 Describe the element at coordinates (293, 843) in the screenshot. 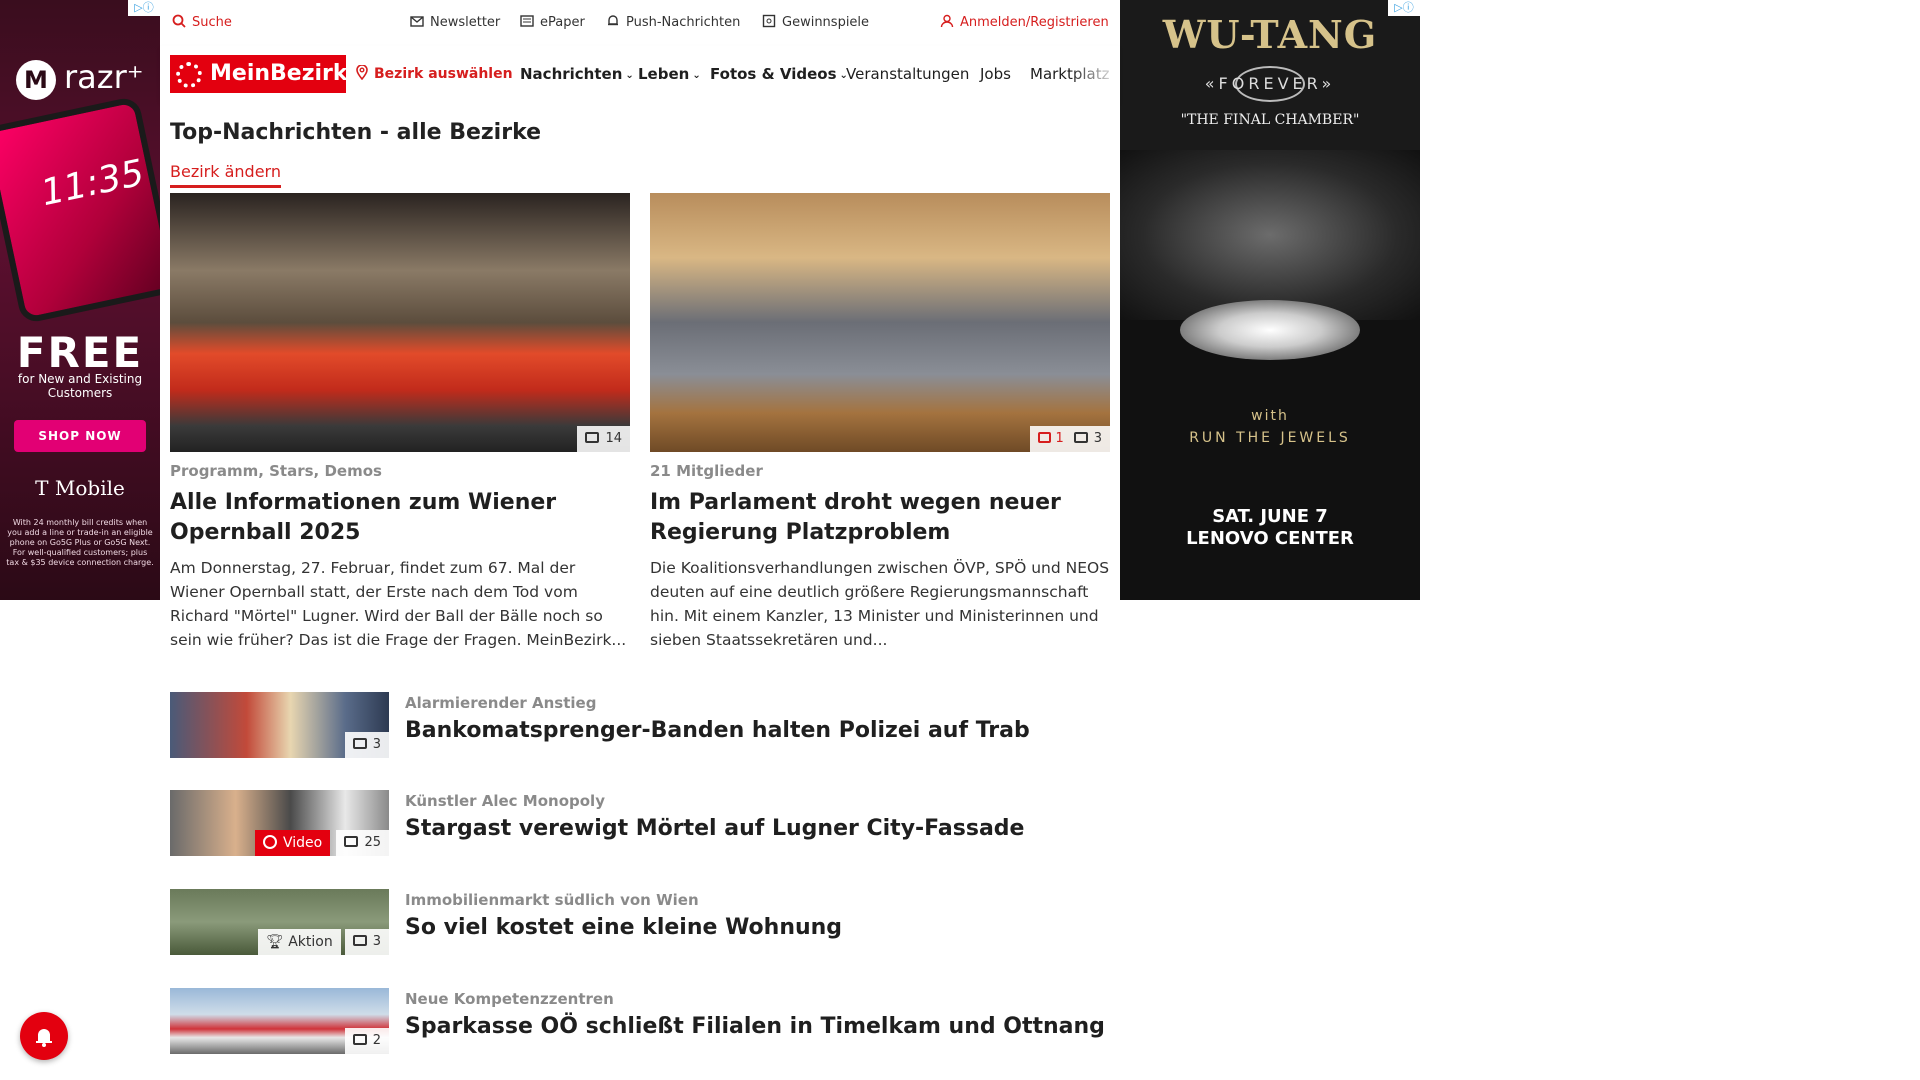

I see `video-badge: Video` at that location.